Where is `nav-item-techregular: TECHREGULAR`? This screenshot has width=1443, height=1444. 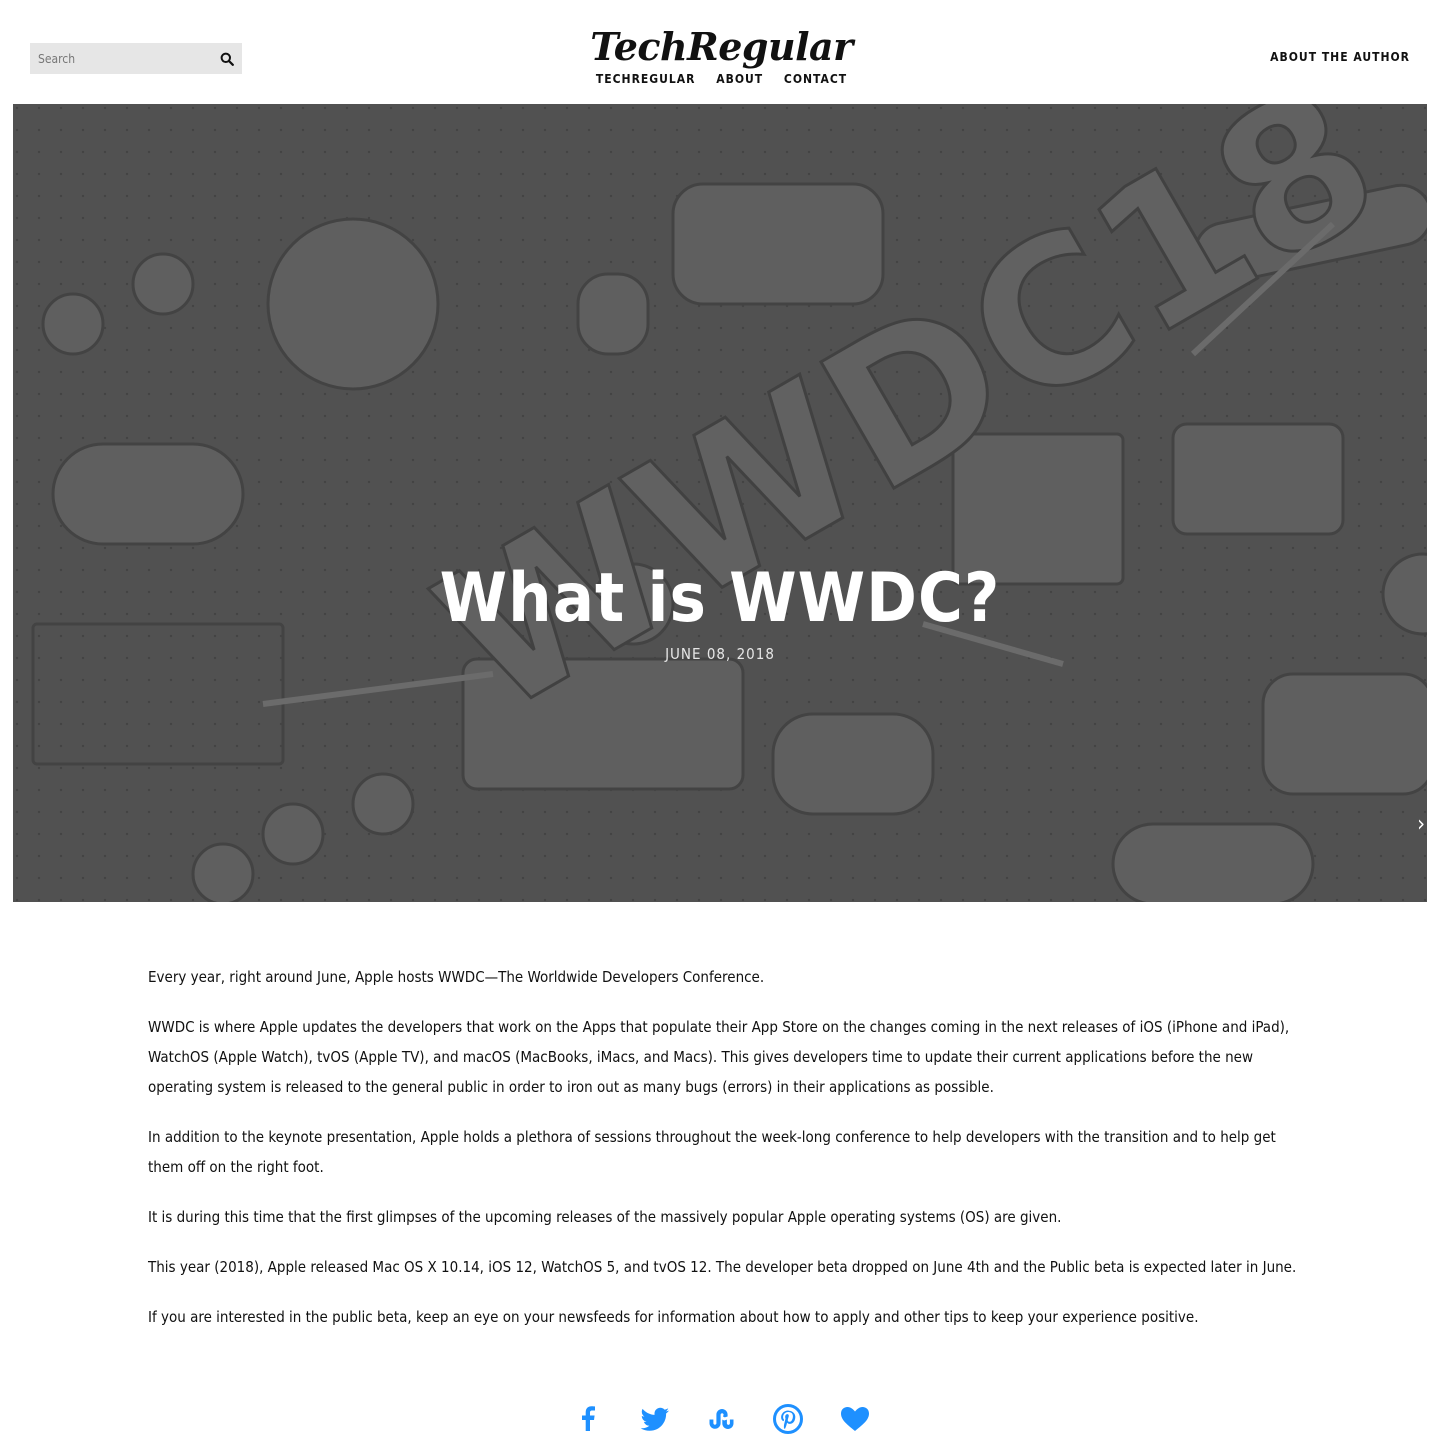 nav-item-techregular: TECHREGULAR is located at coordinates (646, 79).